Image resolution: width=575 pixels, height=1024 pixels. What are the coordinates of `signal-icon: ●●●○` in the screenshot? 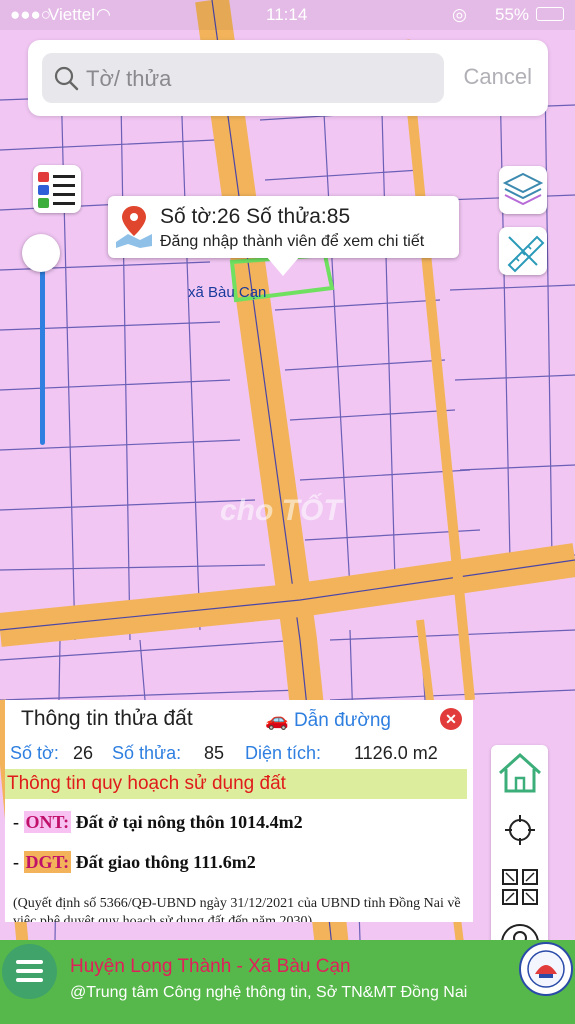 It's located at (31, 14).